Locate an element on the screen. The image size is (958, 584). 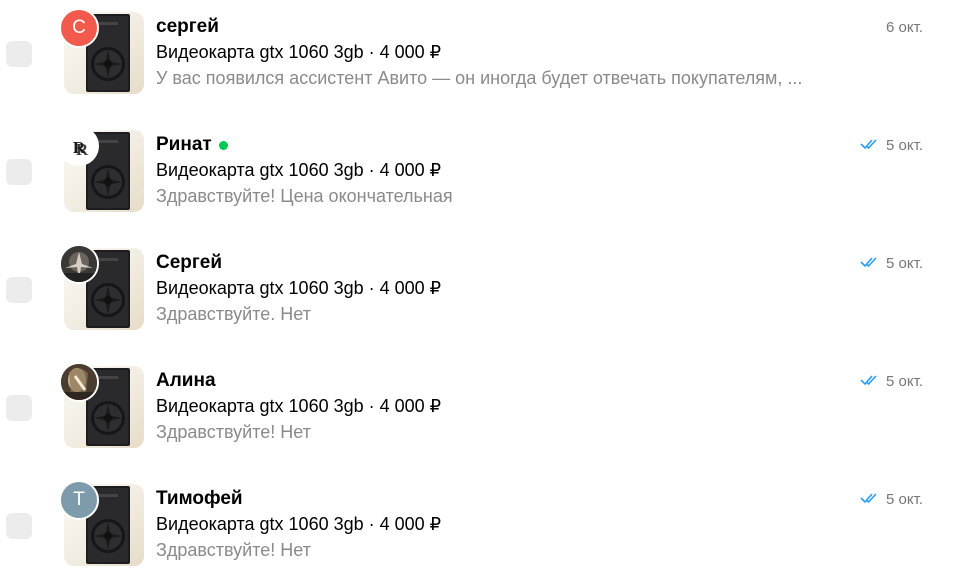
message-preview: Здравствуйте! Цена окончательная is located at coordinates (304, 196).